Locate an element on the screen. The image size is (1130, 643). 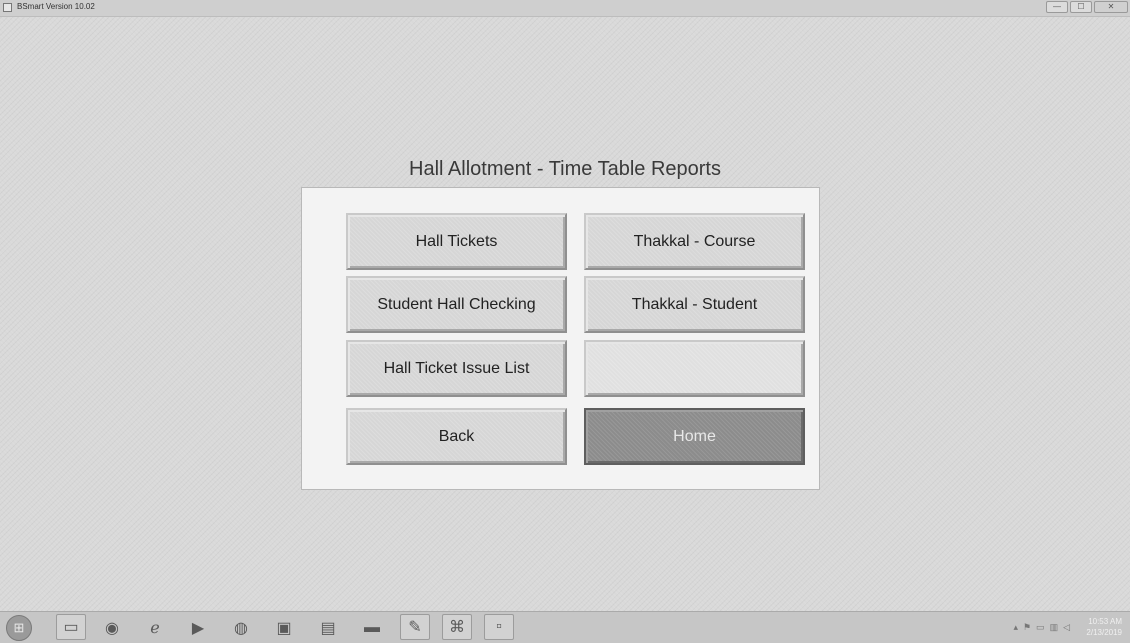
hall-ticket-issue-list-button: Hall Ticket Issue List is located at coordinates (456, 368).